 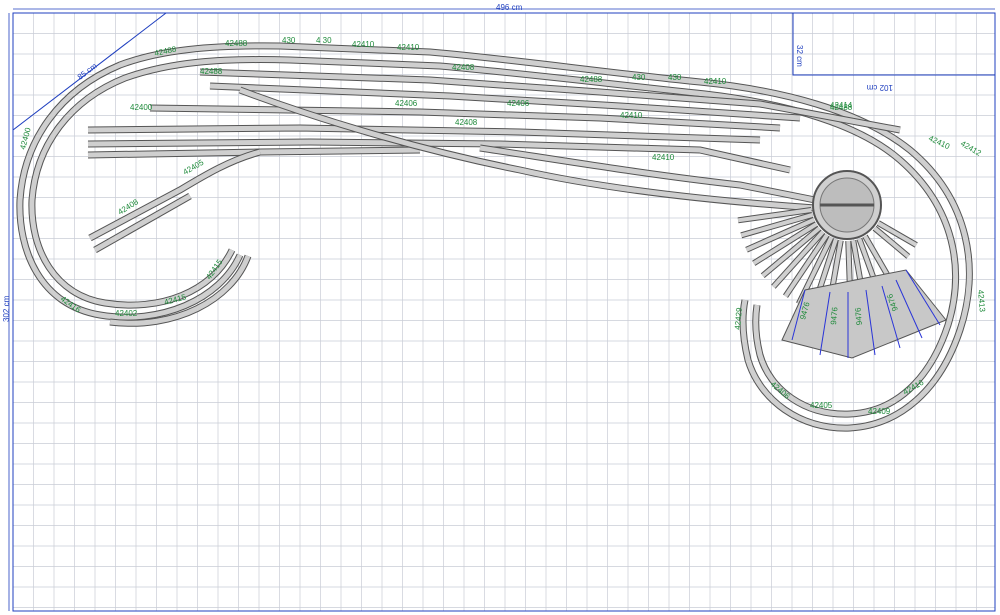 I want to click on label-top-1: 42488, so click(x=236, y=43).